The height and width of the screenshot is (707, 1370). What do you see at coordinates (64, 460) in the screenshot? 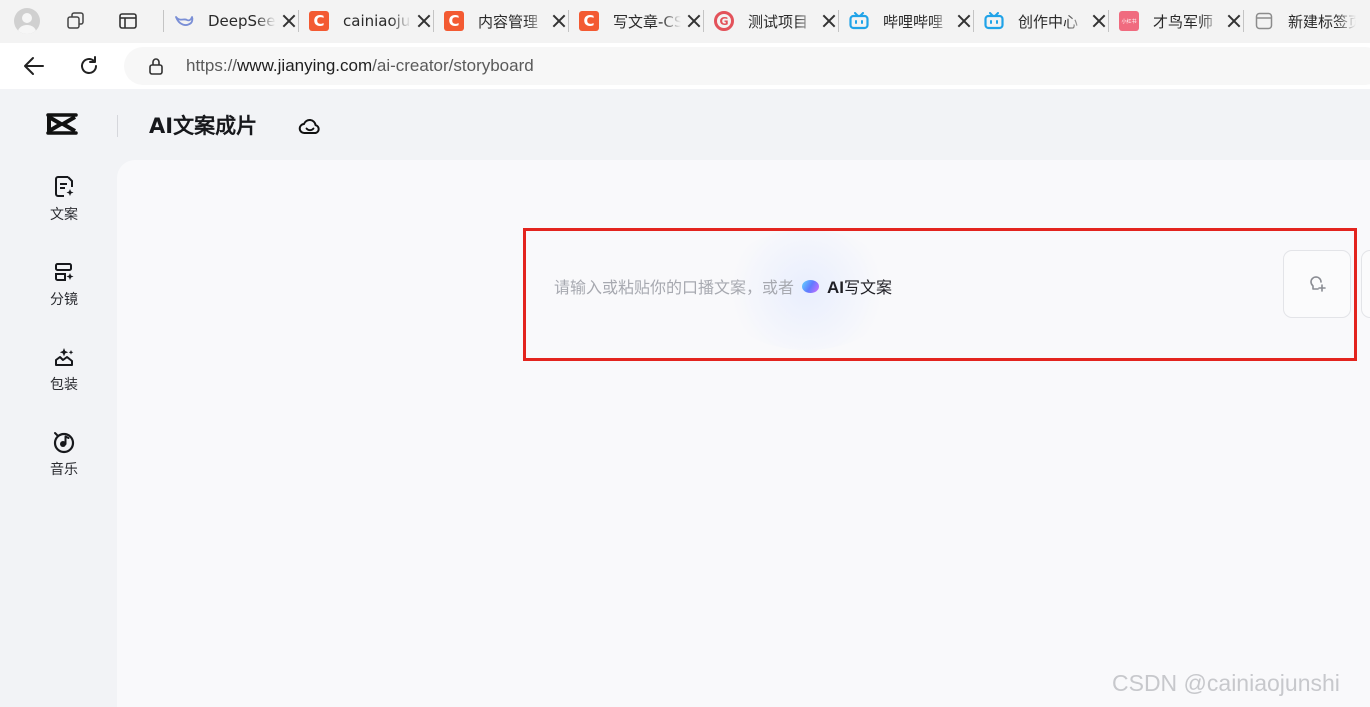
I see `sidebar-item-music: 音乐` at bounding box center [64, 460].